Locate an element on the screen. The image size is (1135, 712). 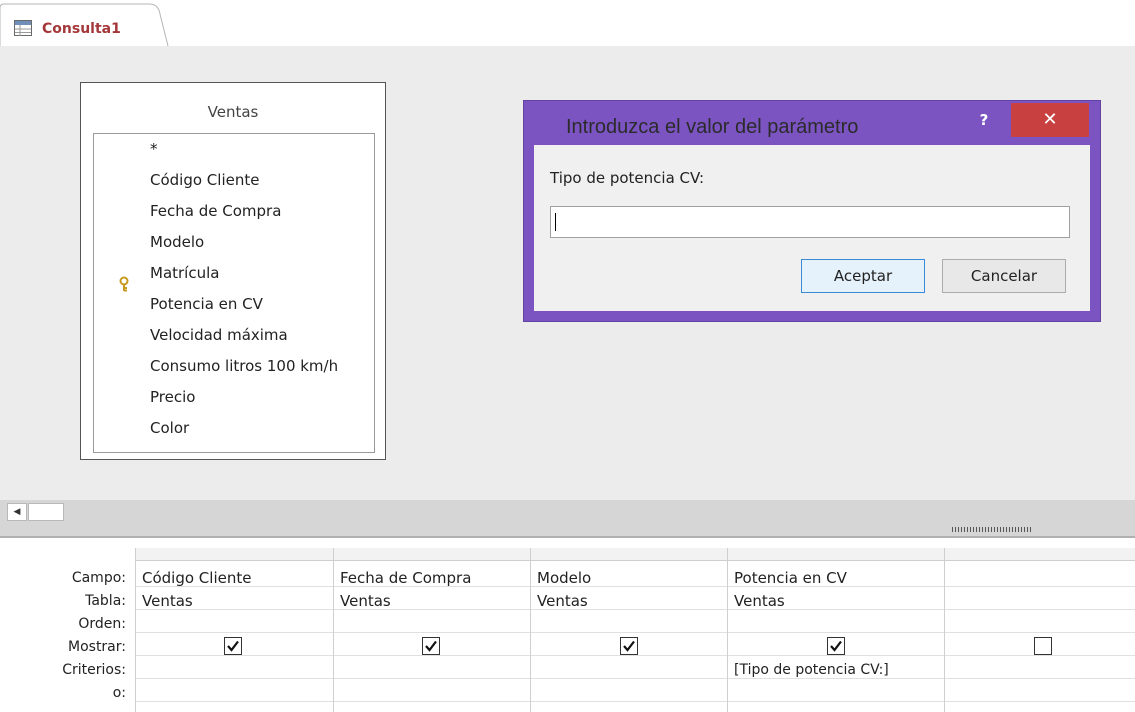
cell-campo-2: Fecha de Compra is located at coordinates (405, 578).